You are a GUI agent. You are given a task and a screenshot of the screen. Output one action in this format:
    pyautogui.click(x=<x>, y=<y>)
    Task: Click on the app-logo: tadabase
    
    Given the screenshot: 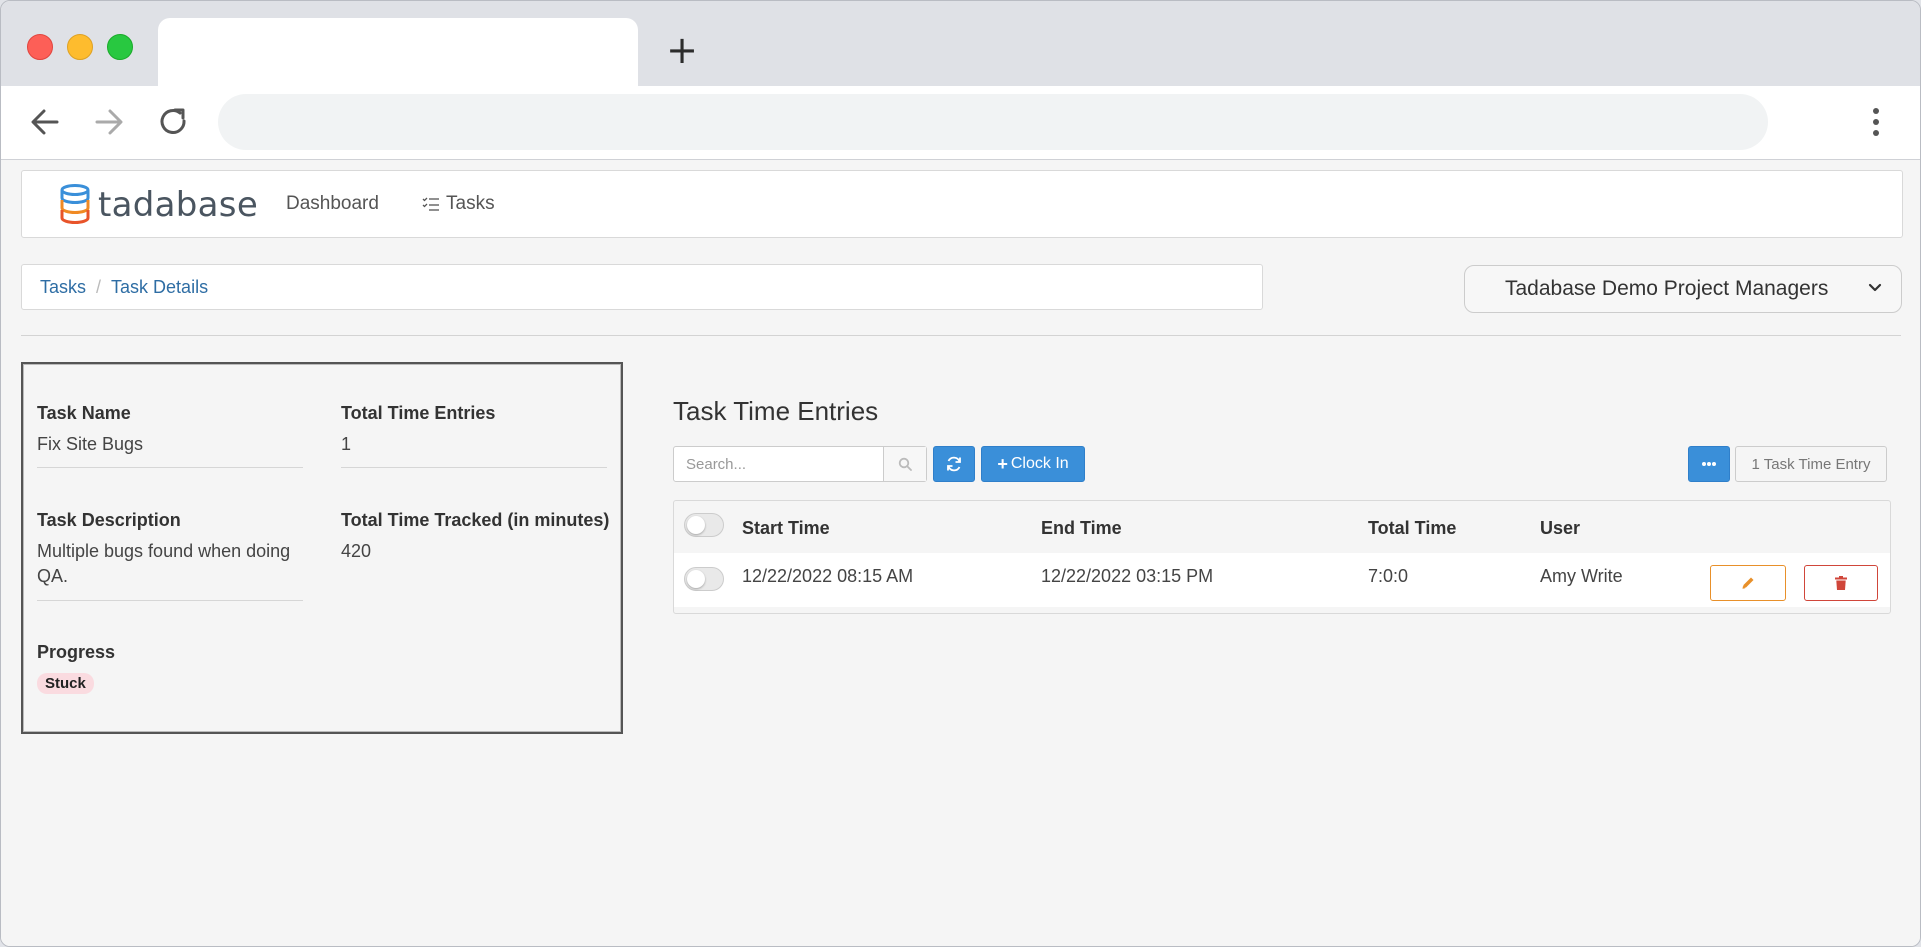 What is the action you would take?
    pyautogui.click(x=158, y=205)
    